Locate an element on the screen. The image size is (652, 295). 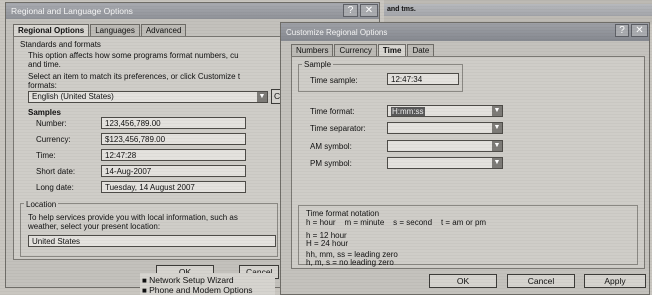
sample-time-label: Time: is located at coordinates (46, 155).